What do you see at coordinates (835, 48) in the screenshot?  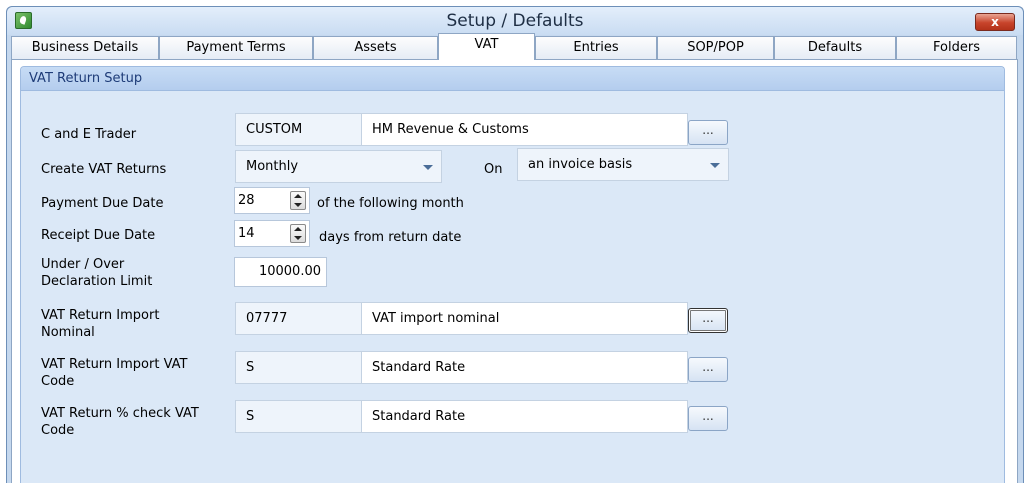 I see `tab-defaults: Defaults` at bounding box center [835, 48].